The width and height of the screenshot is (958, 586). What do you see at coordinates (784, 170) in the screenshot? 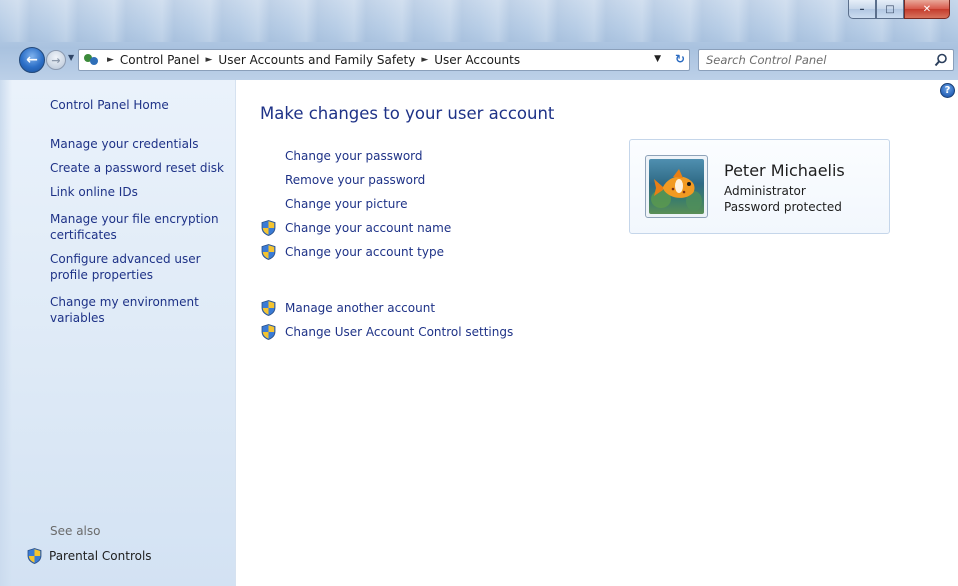
I see `account-name: Peter Michaelis` at bounding box center [784, 170].